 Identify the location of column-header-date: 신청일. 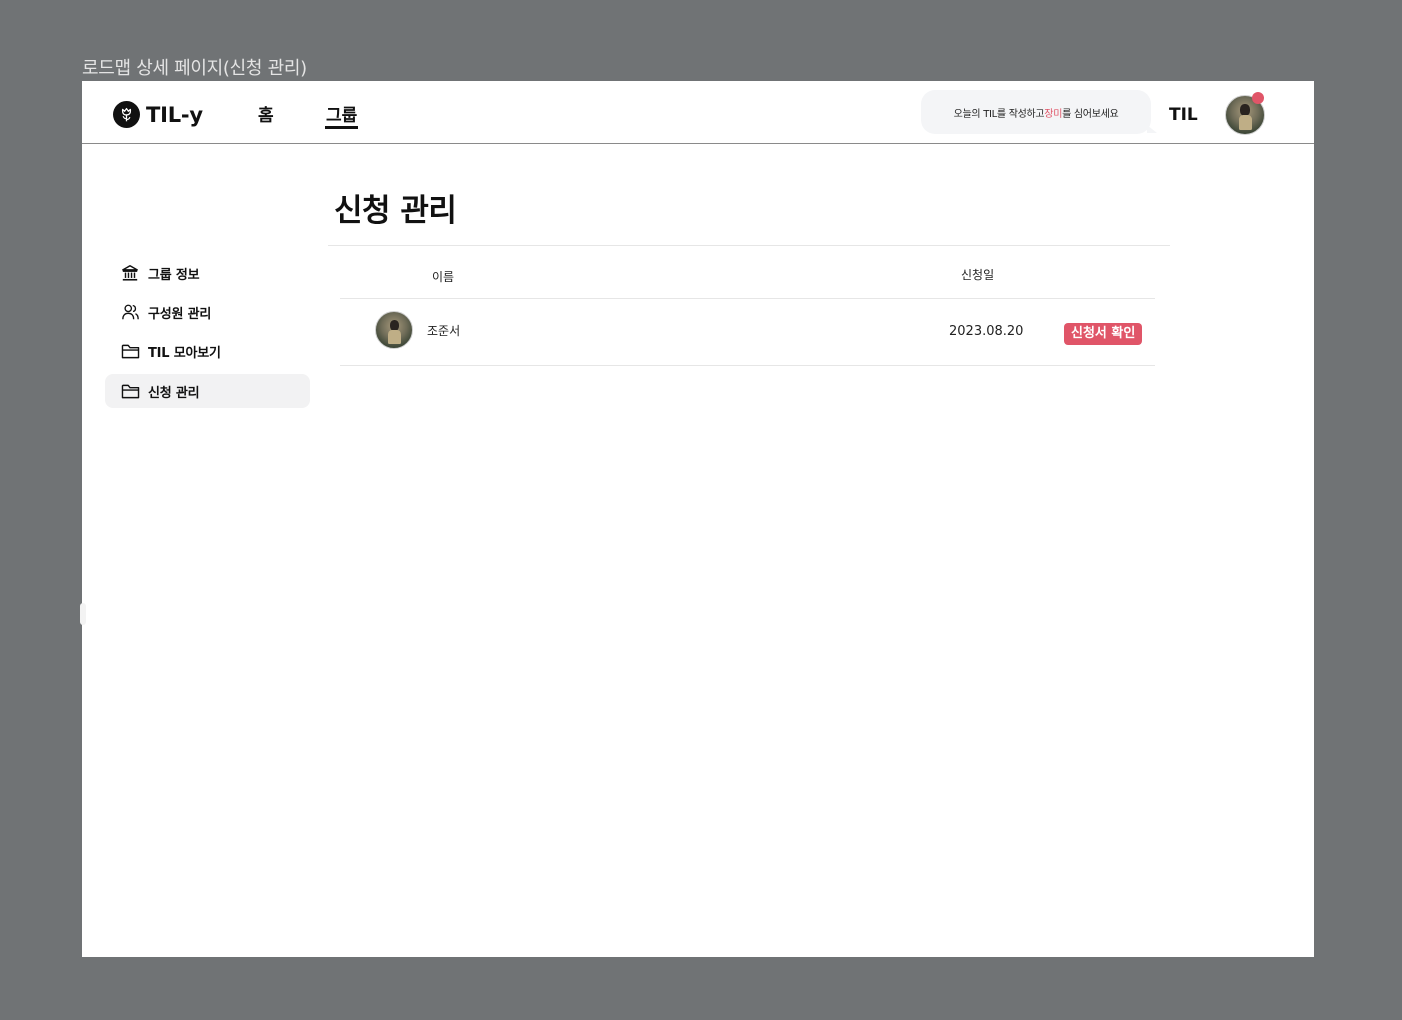
(978, 275).